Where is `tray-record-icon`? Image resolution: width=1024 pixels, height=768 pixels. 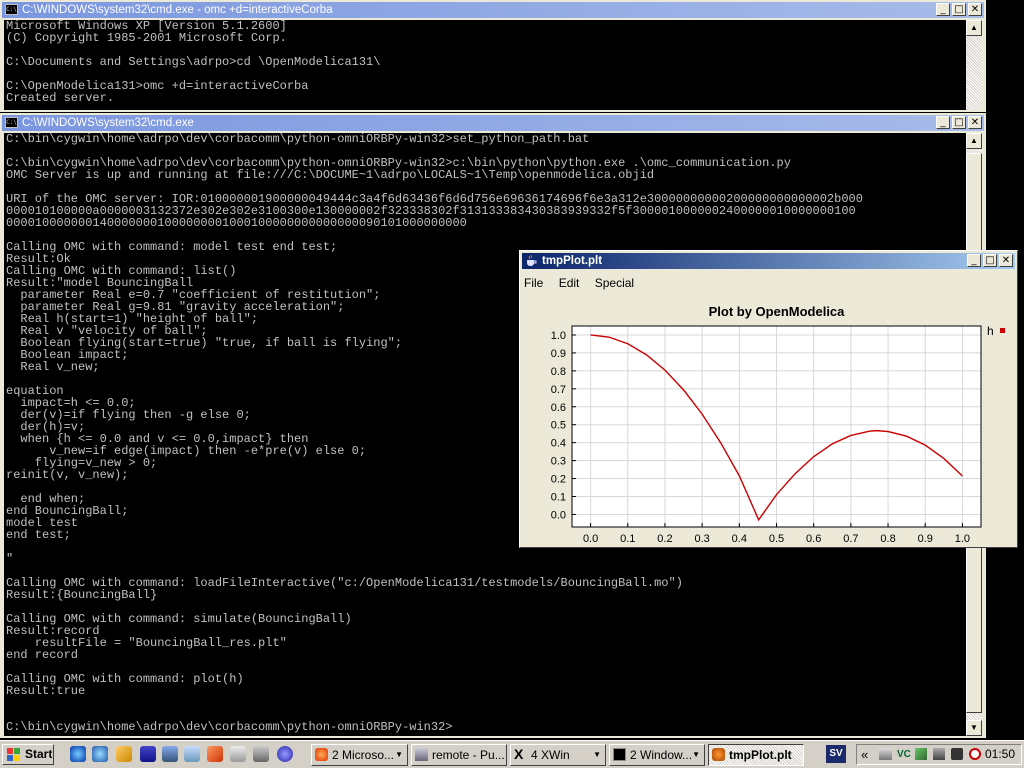 tray-record-icon is located at coordinates (975, 754).